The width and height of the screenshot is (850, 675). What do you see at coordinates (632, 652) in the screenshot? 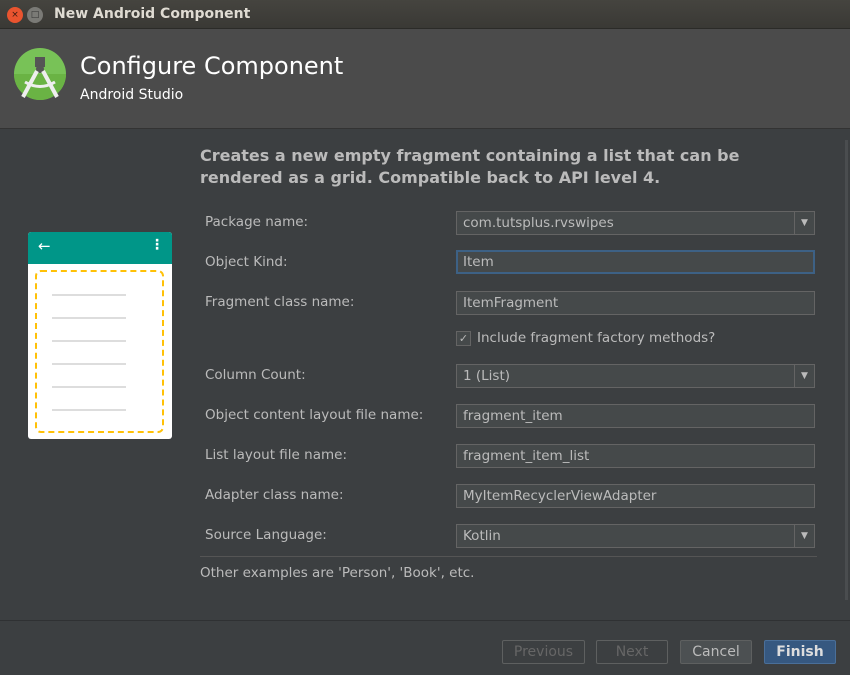
I see `next-button: Next` at bounding box center [632, 652].